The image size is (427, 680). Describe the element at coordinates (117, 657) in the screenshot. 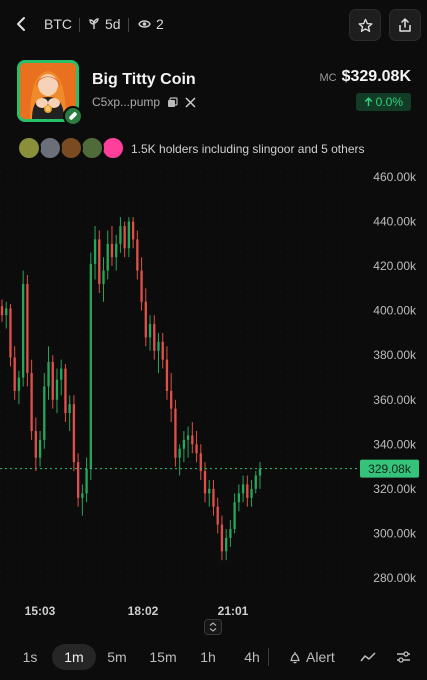

I see `interval-5m: 5m` at that location.